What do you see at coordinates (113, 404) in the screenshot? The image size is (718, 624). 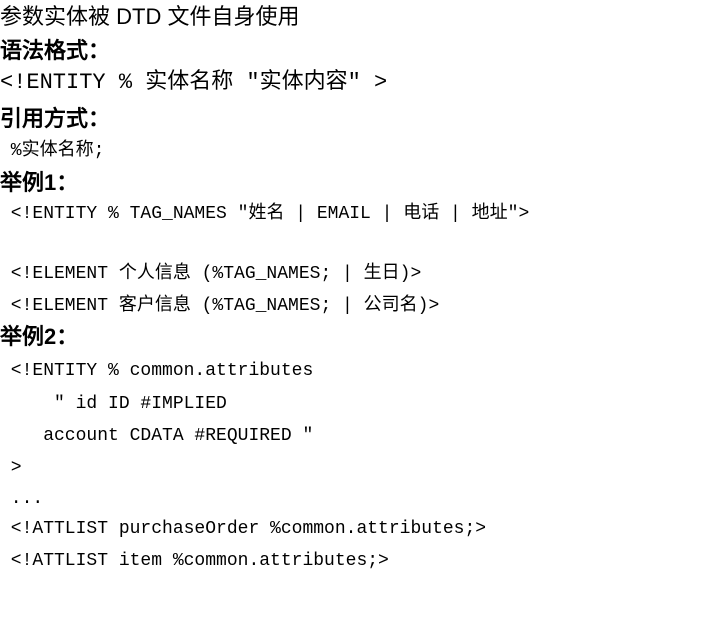 I see `example2-code-line: " id ID #IMPLIED` at bounding box center [113, 404].